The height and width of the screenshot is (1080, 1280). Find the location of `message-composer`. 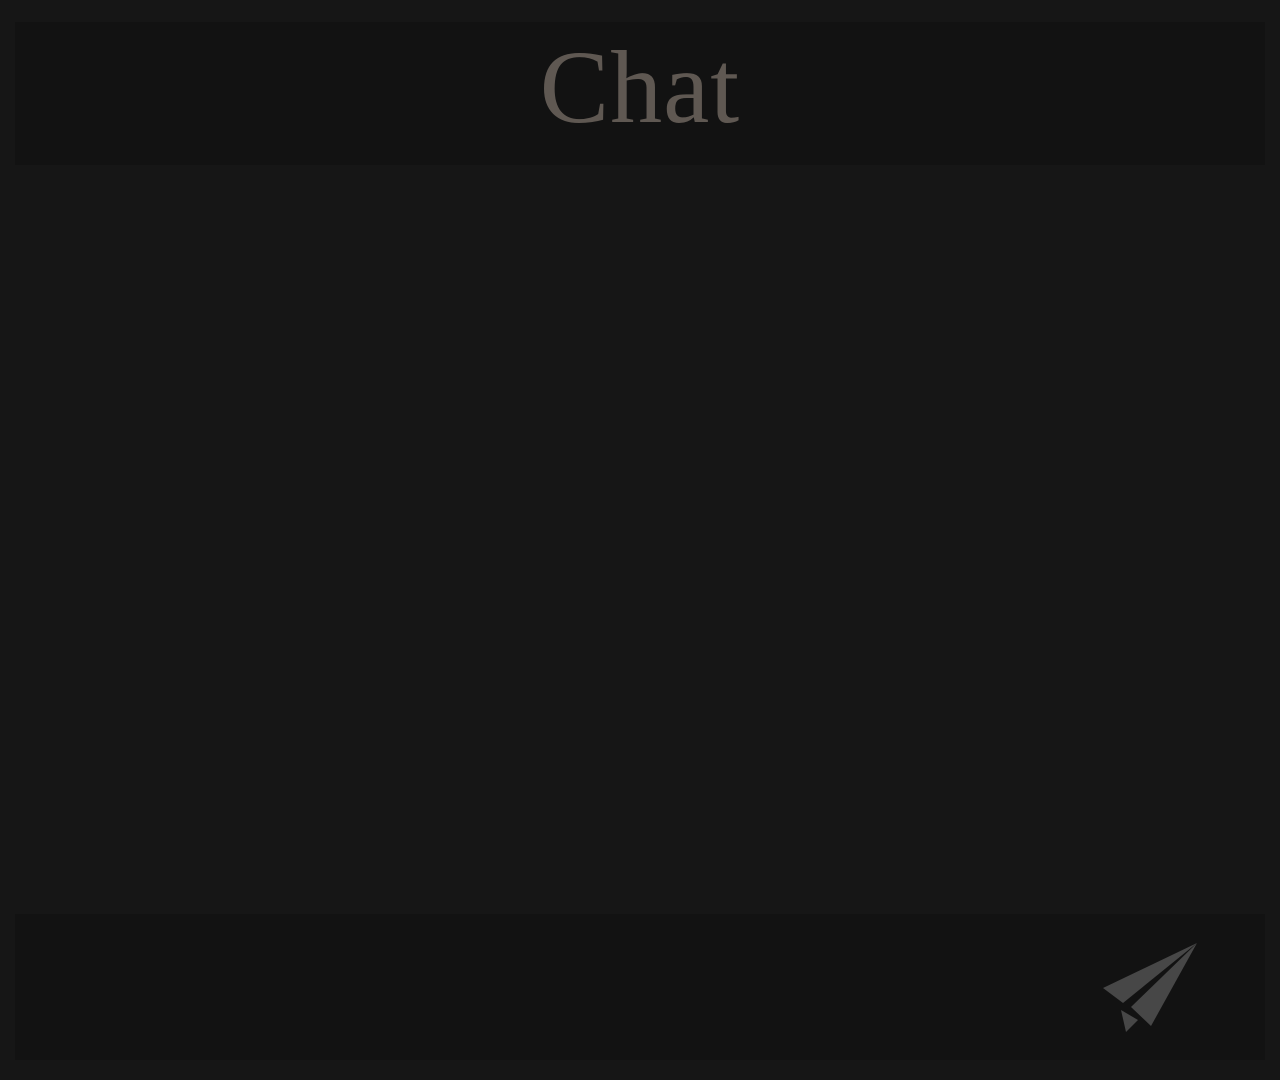

message-composer is located at coordinates (640, 987).